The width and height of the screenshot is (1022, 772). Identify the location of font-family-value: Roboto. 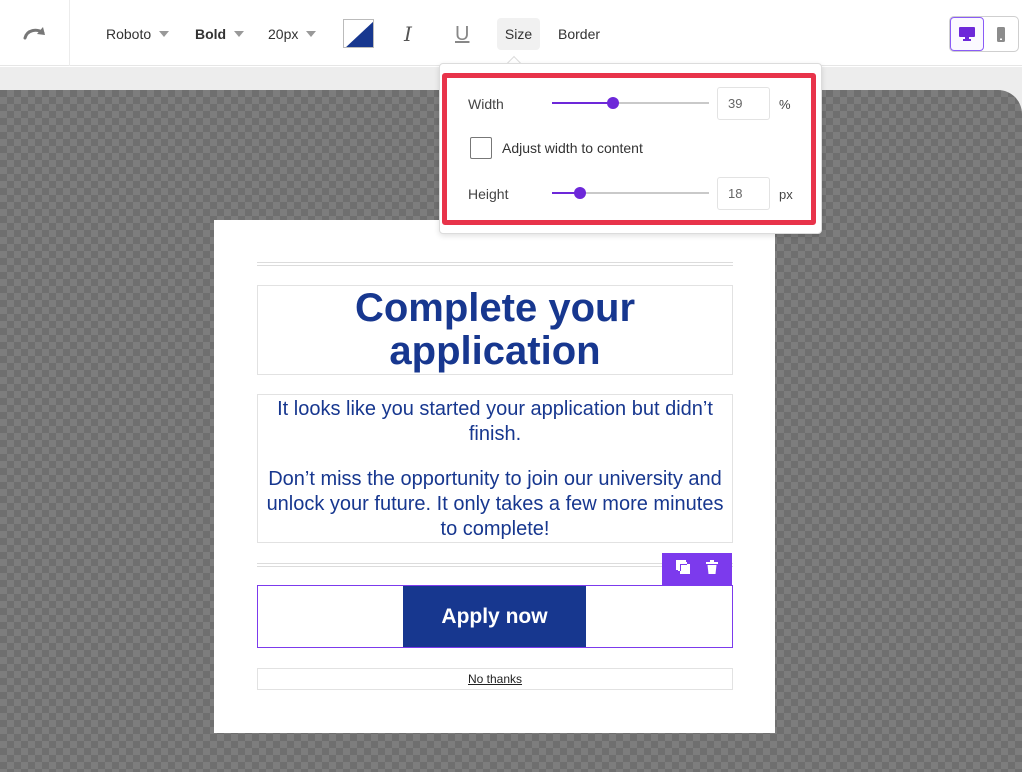
(129, 34).